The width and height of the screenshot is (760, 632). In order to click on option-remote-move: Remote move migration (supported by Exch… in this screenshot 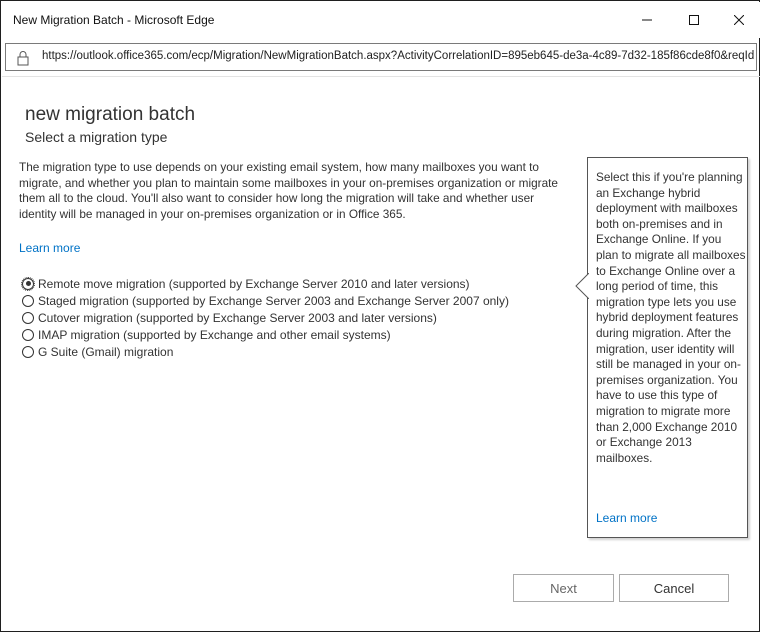, I will do `click(265, 283)`.